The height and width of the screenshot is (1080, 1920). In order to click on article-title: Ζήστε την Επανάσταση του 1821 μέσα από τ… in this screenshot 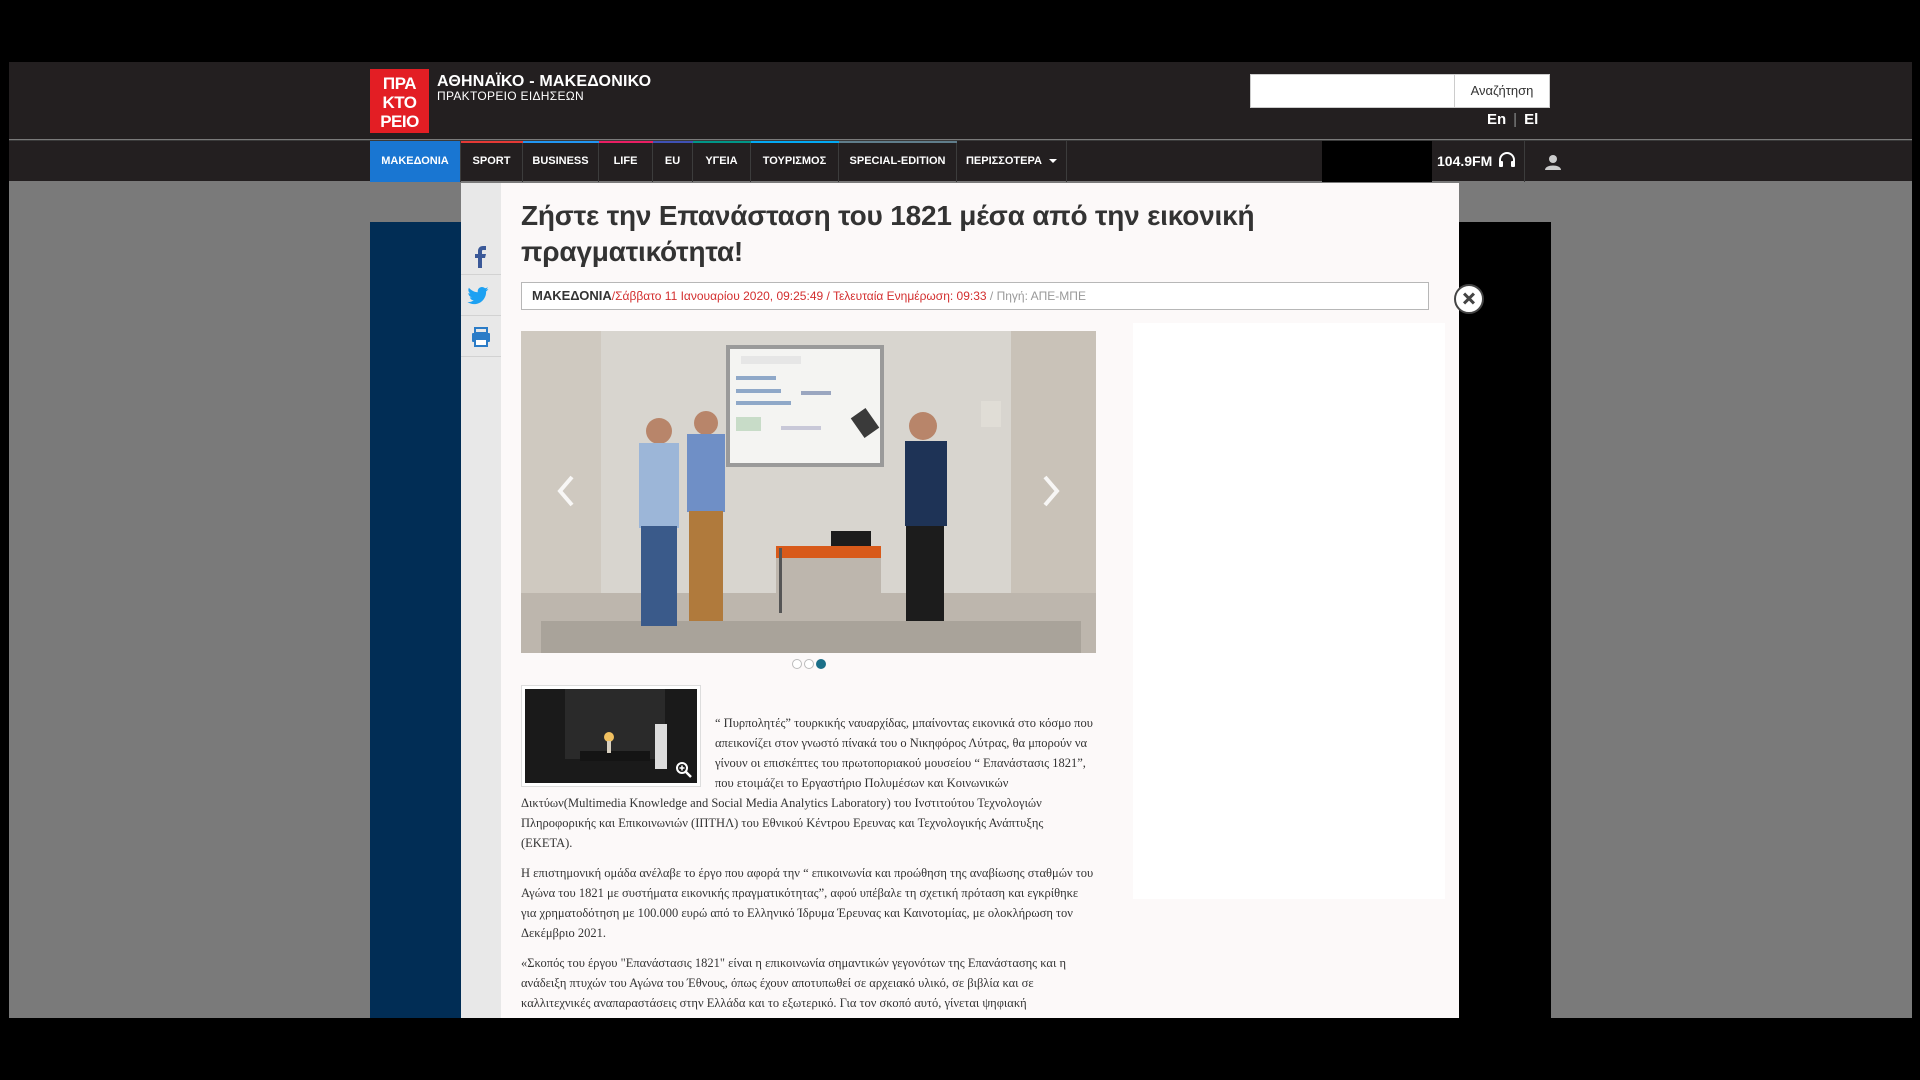, I will do `click(888, 233)`.